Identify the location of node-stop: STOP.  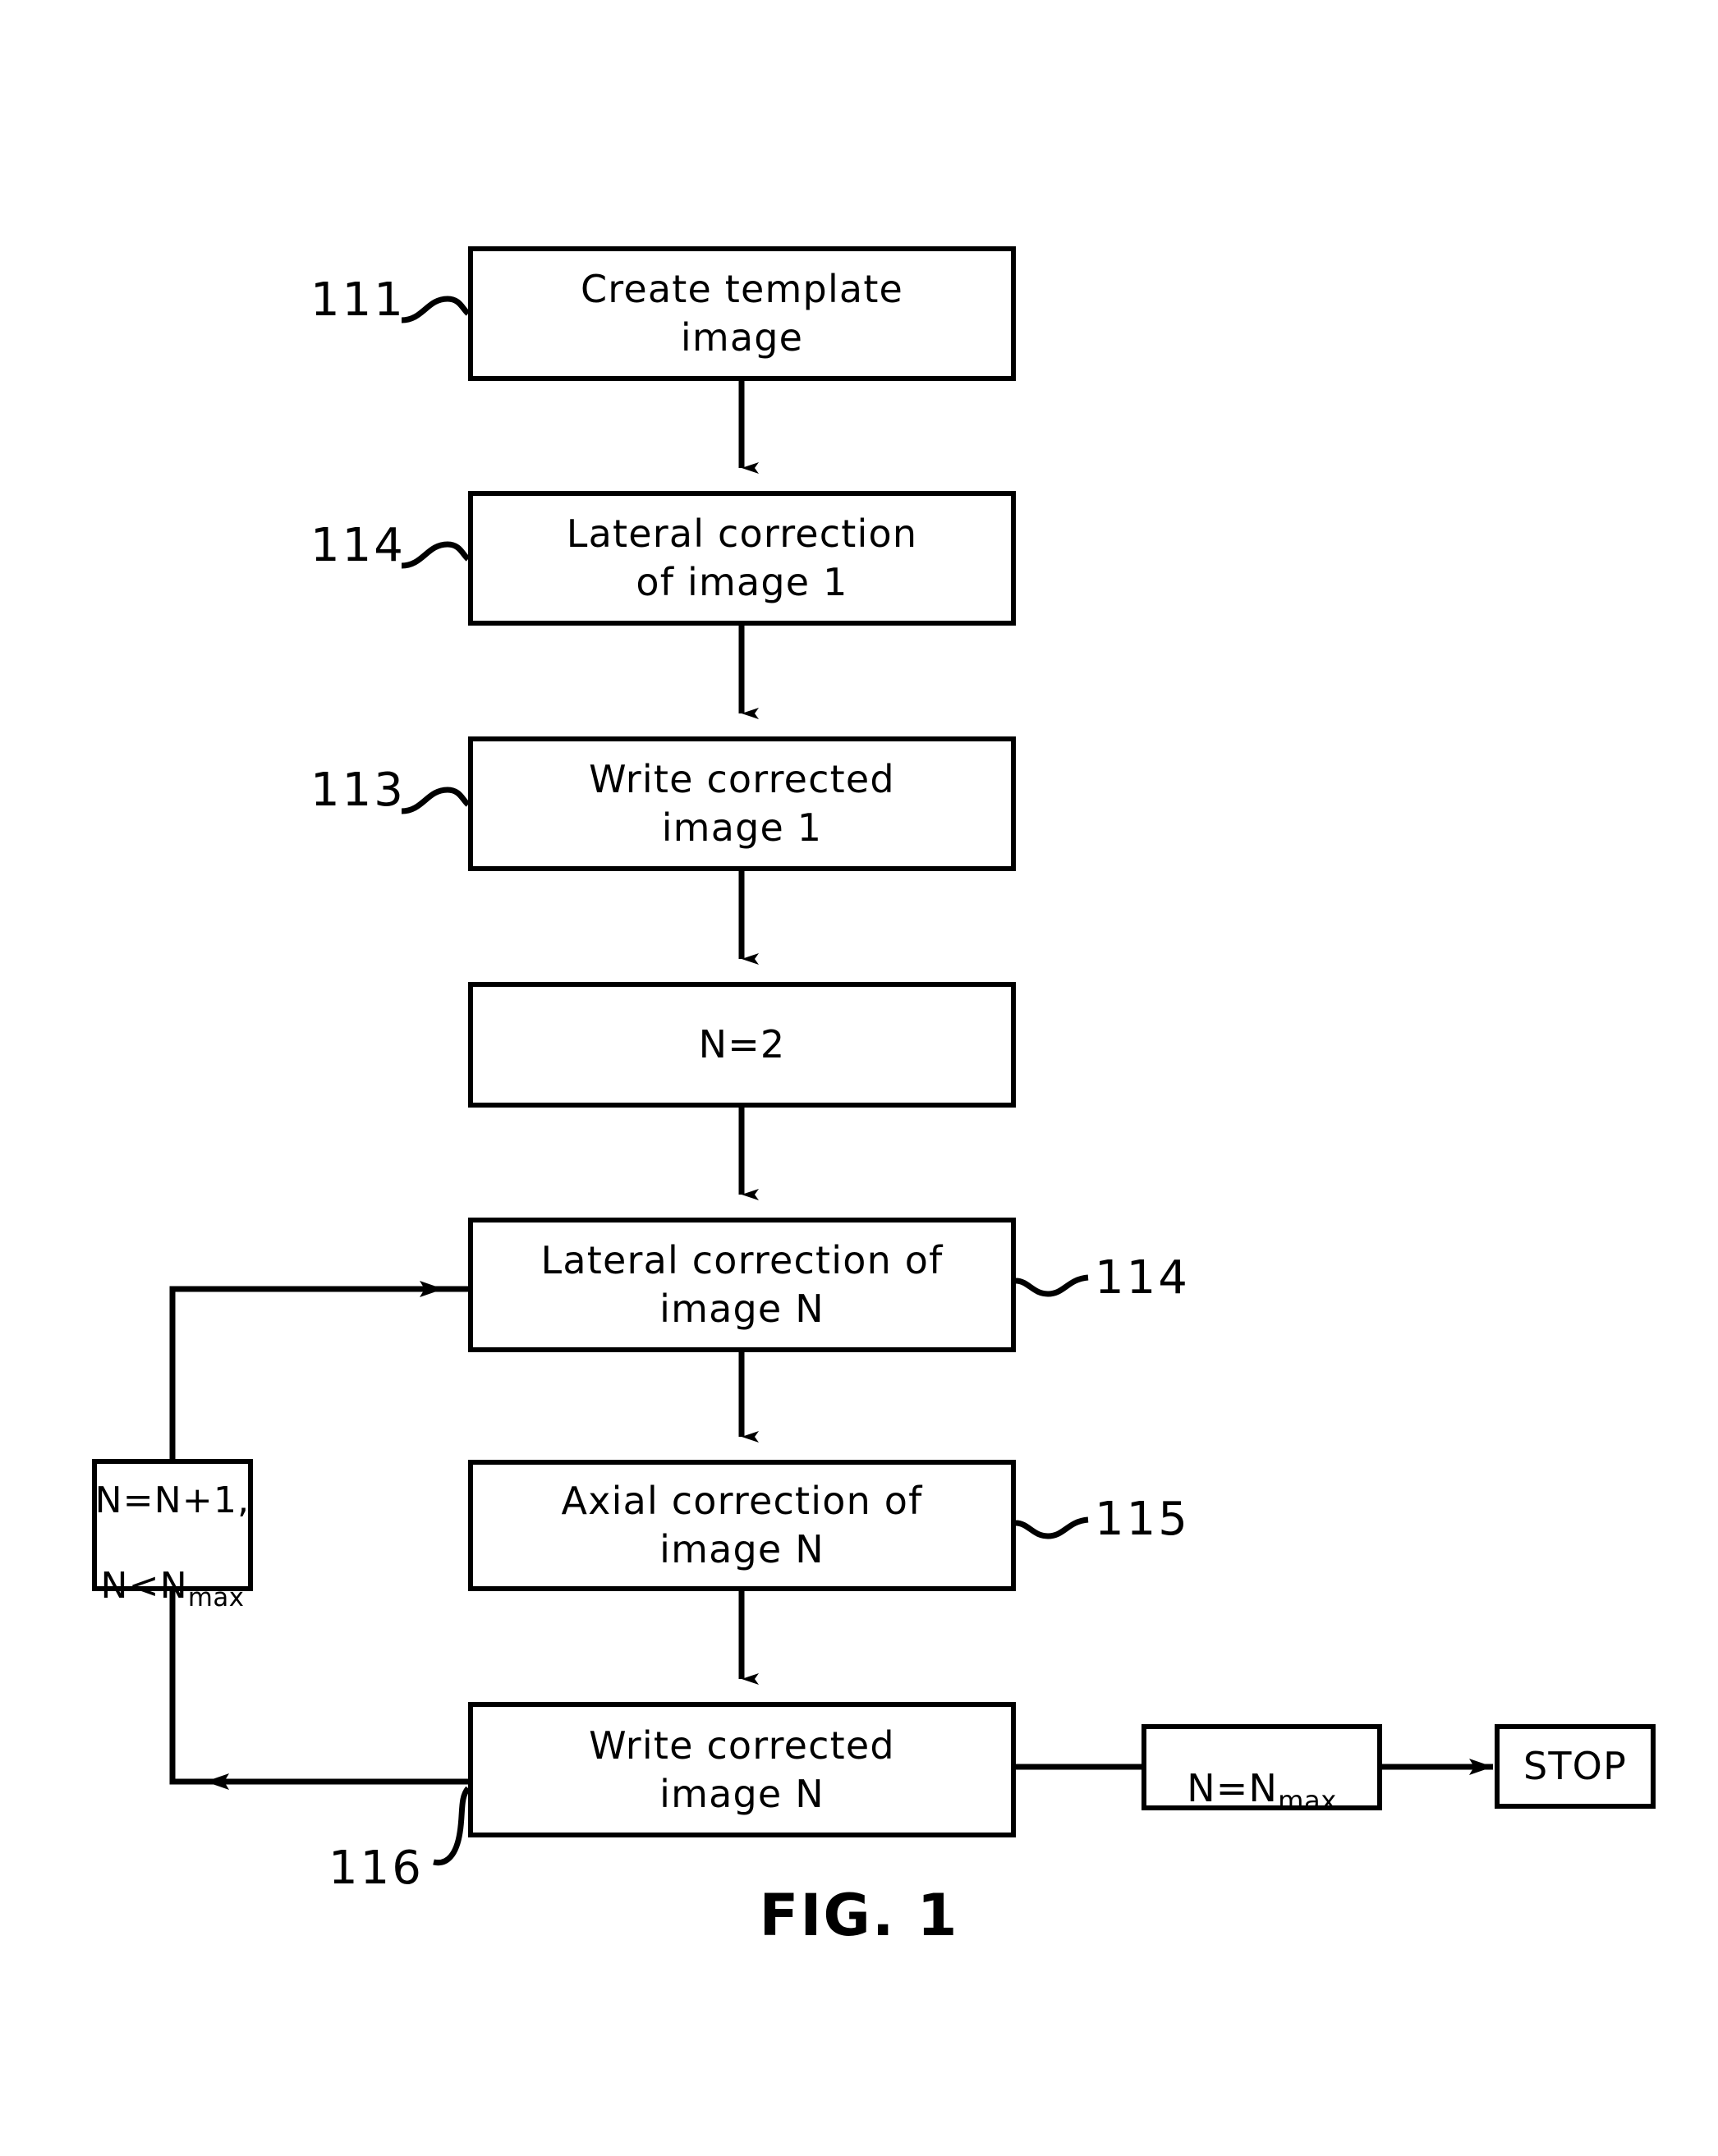
(1576, 1766).